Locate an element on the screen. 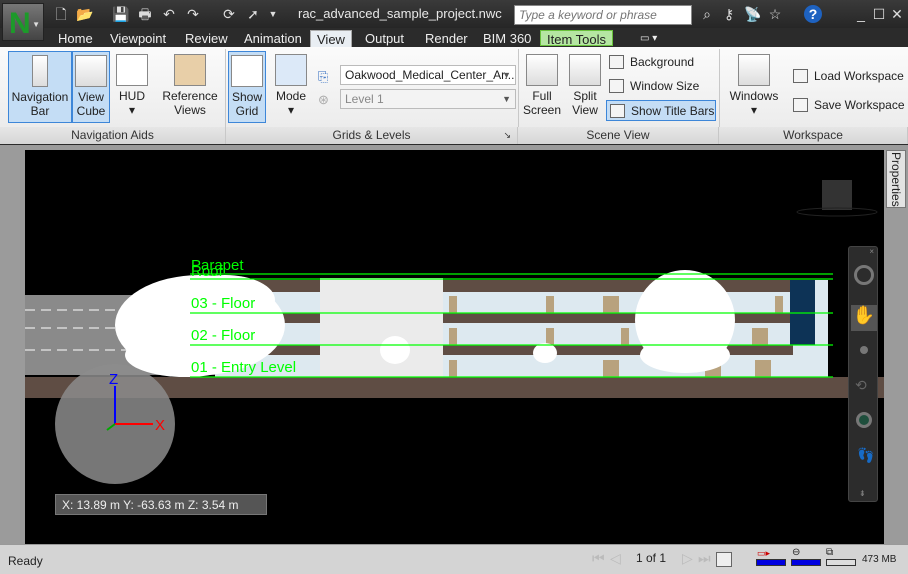  zoom-icon is located at coordinates (864, 350).